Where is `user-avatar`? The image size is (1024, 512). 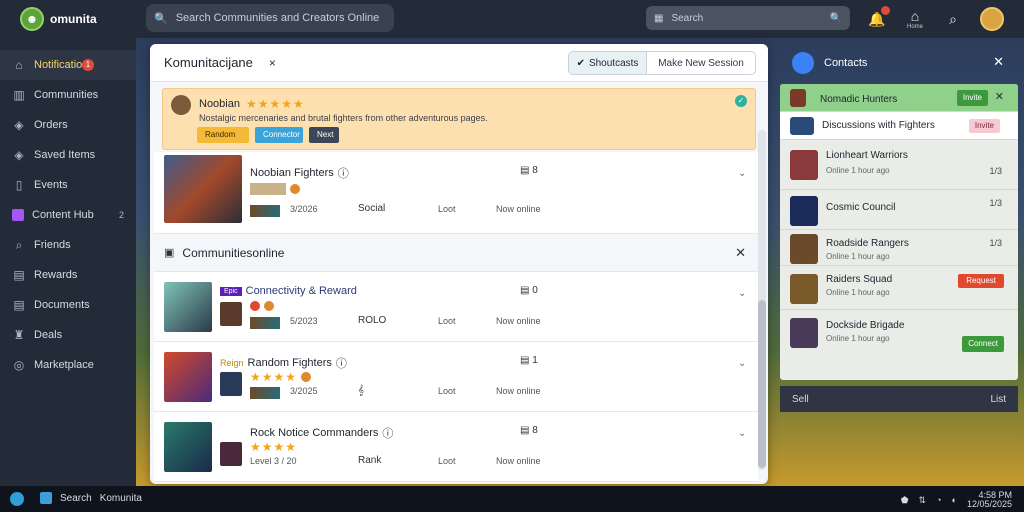 user-avatar is located at coordinates (992, 19).